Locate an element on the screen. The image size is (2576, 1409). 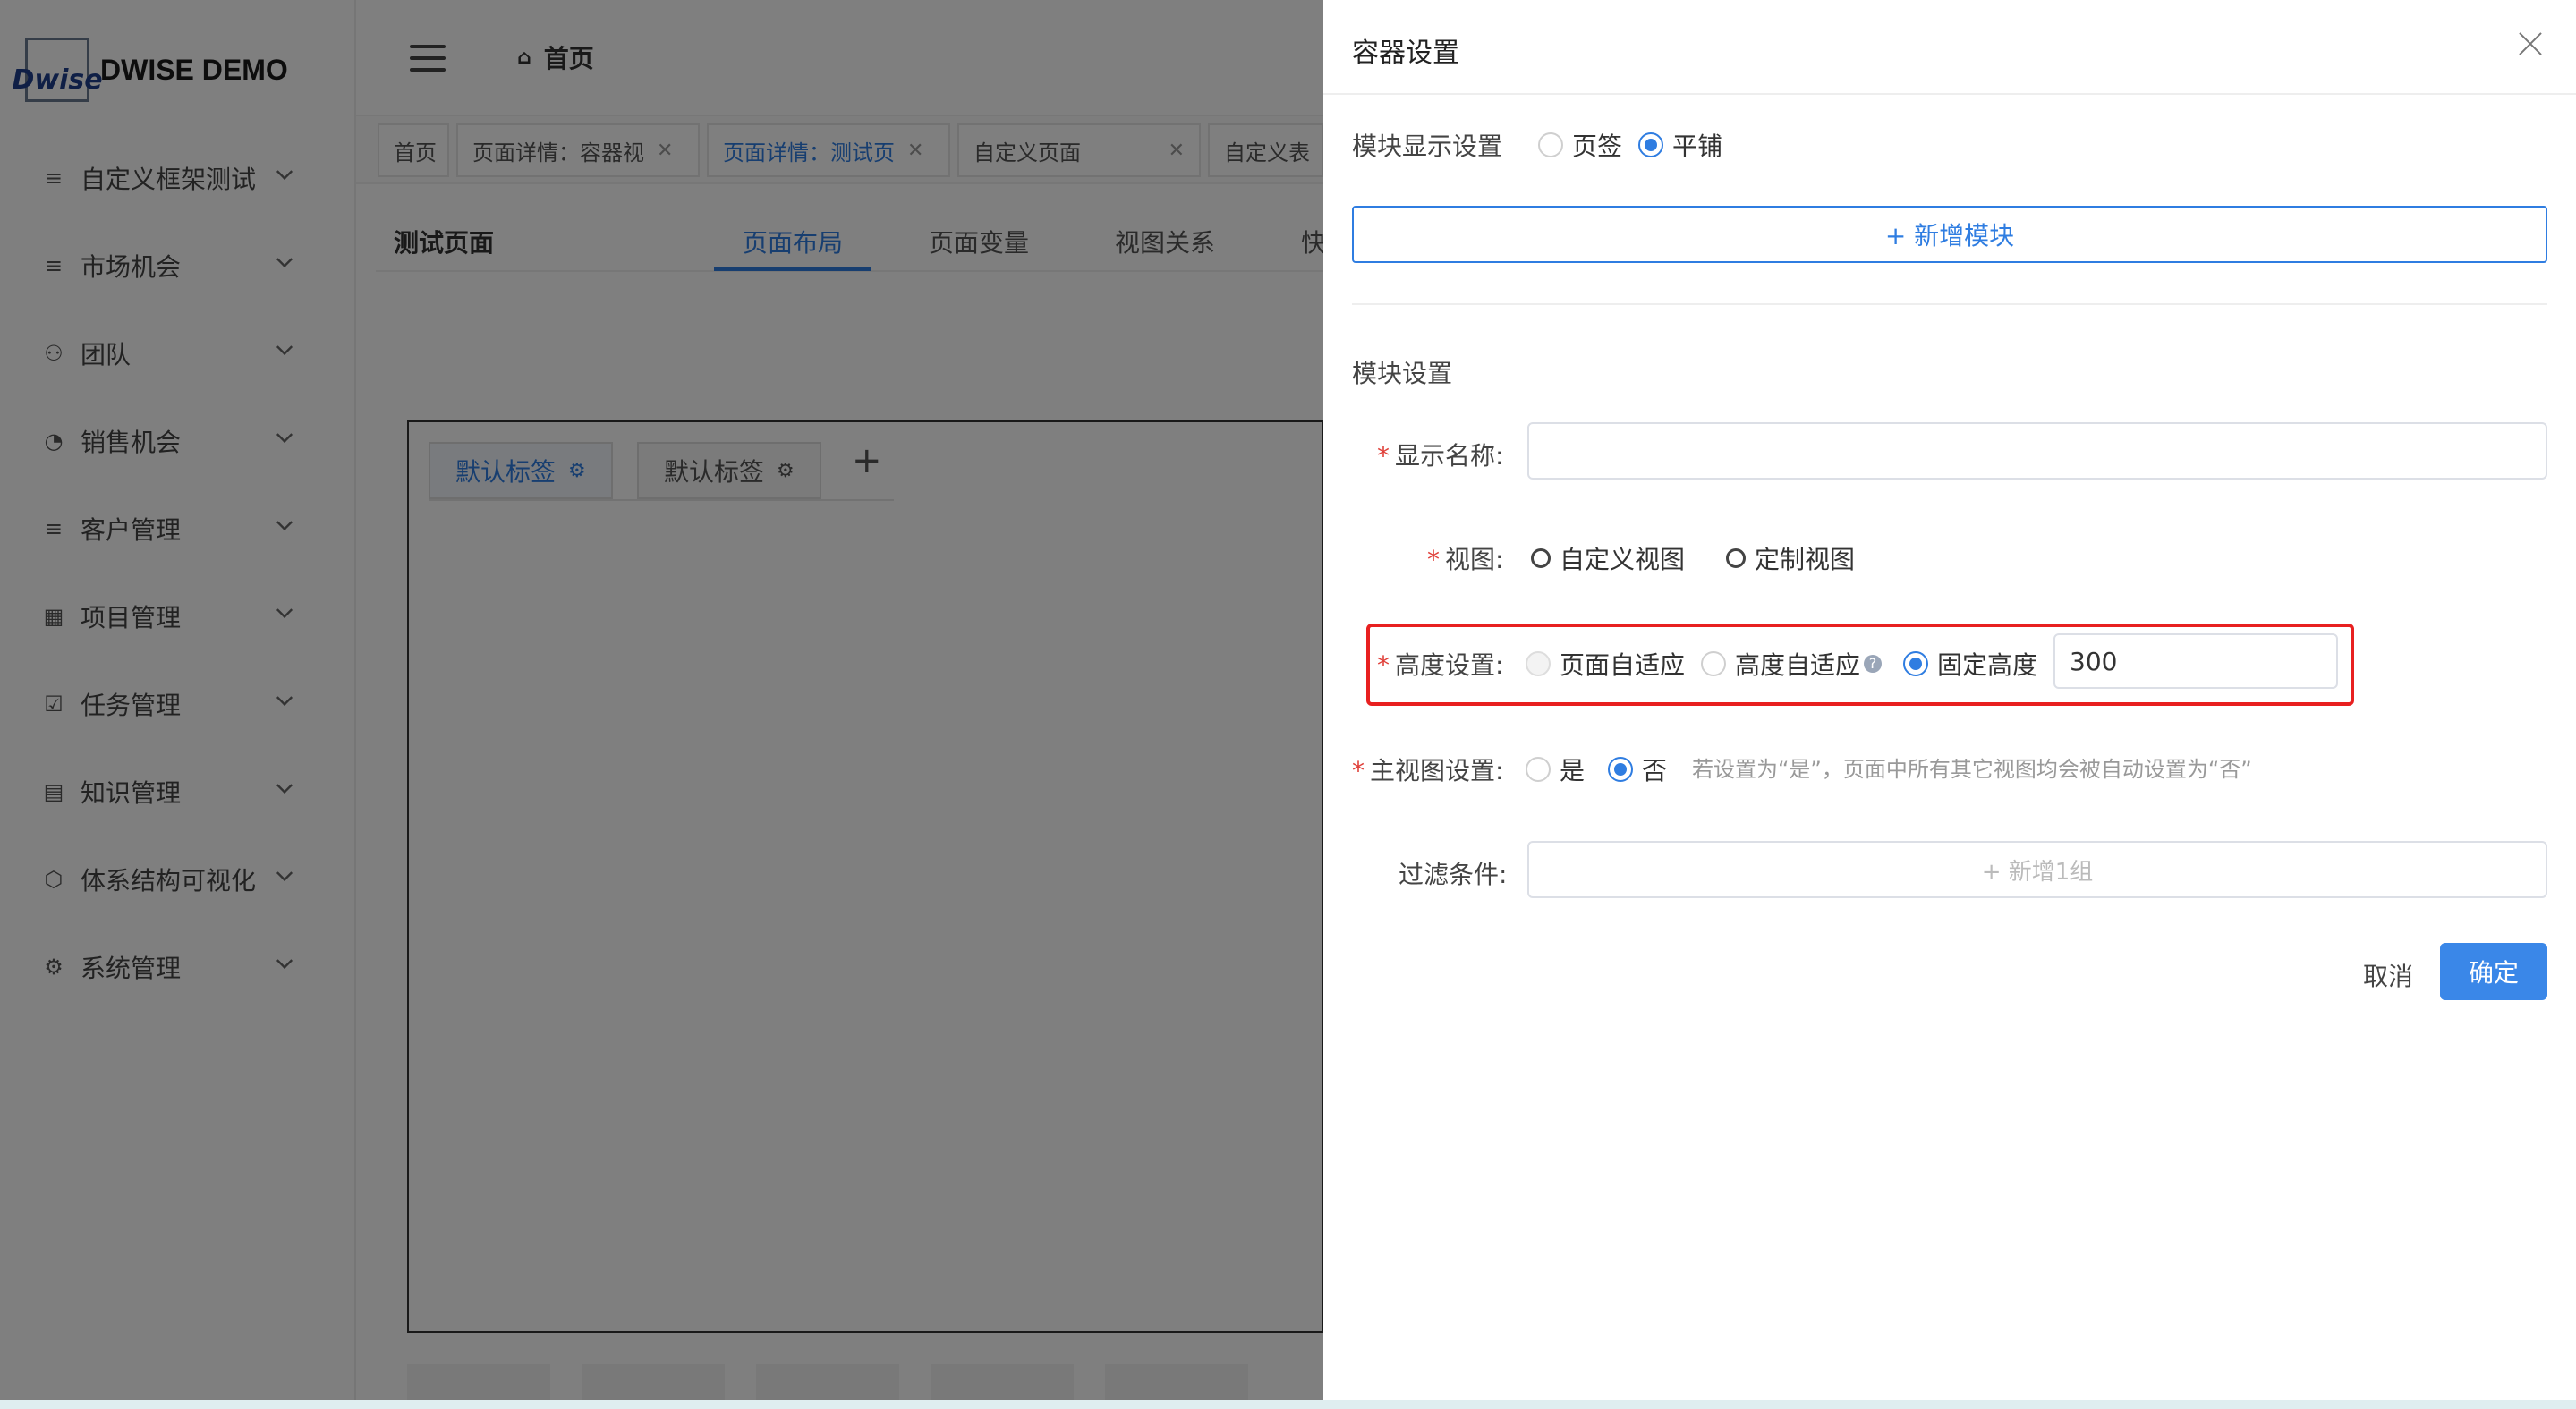
height-fixed-option: 固定高度 is located at coordinates (1970, 664).